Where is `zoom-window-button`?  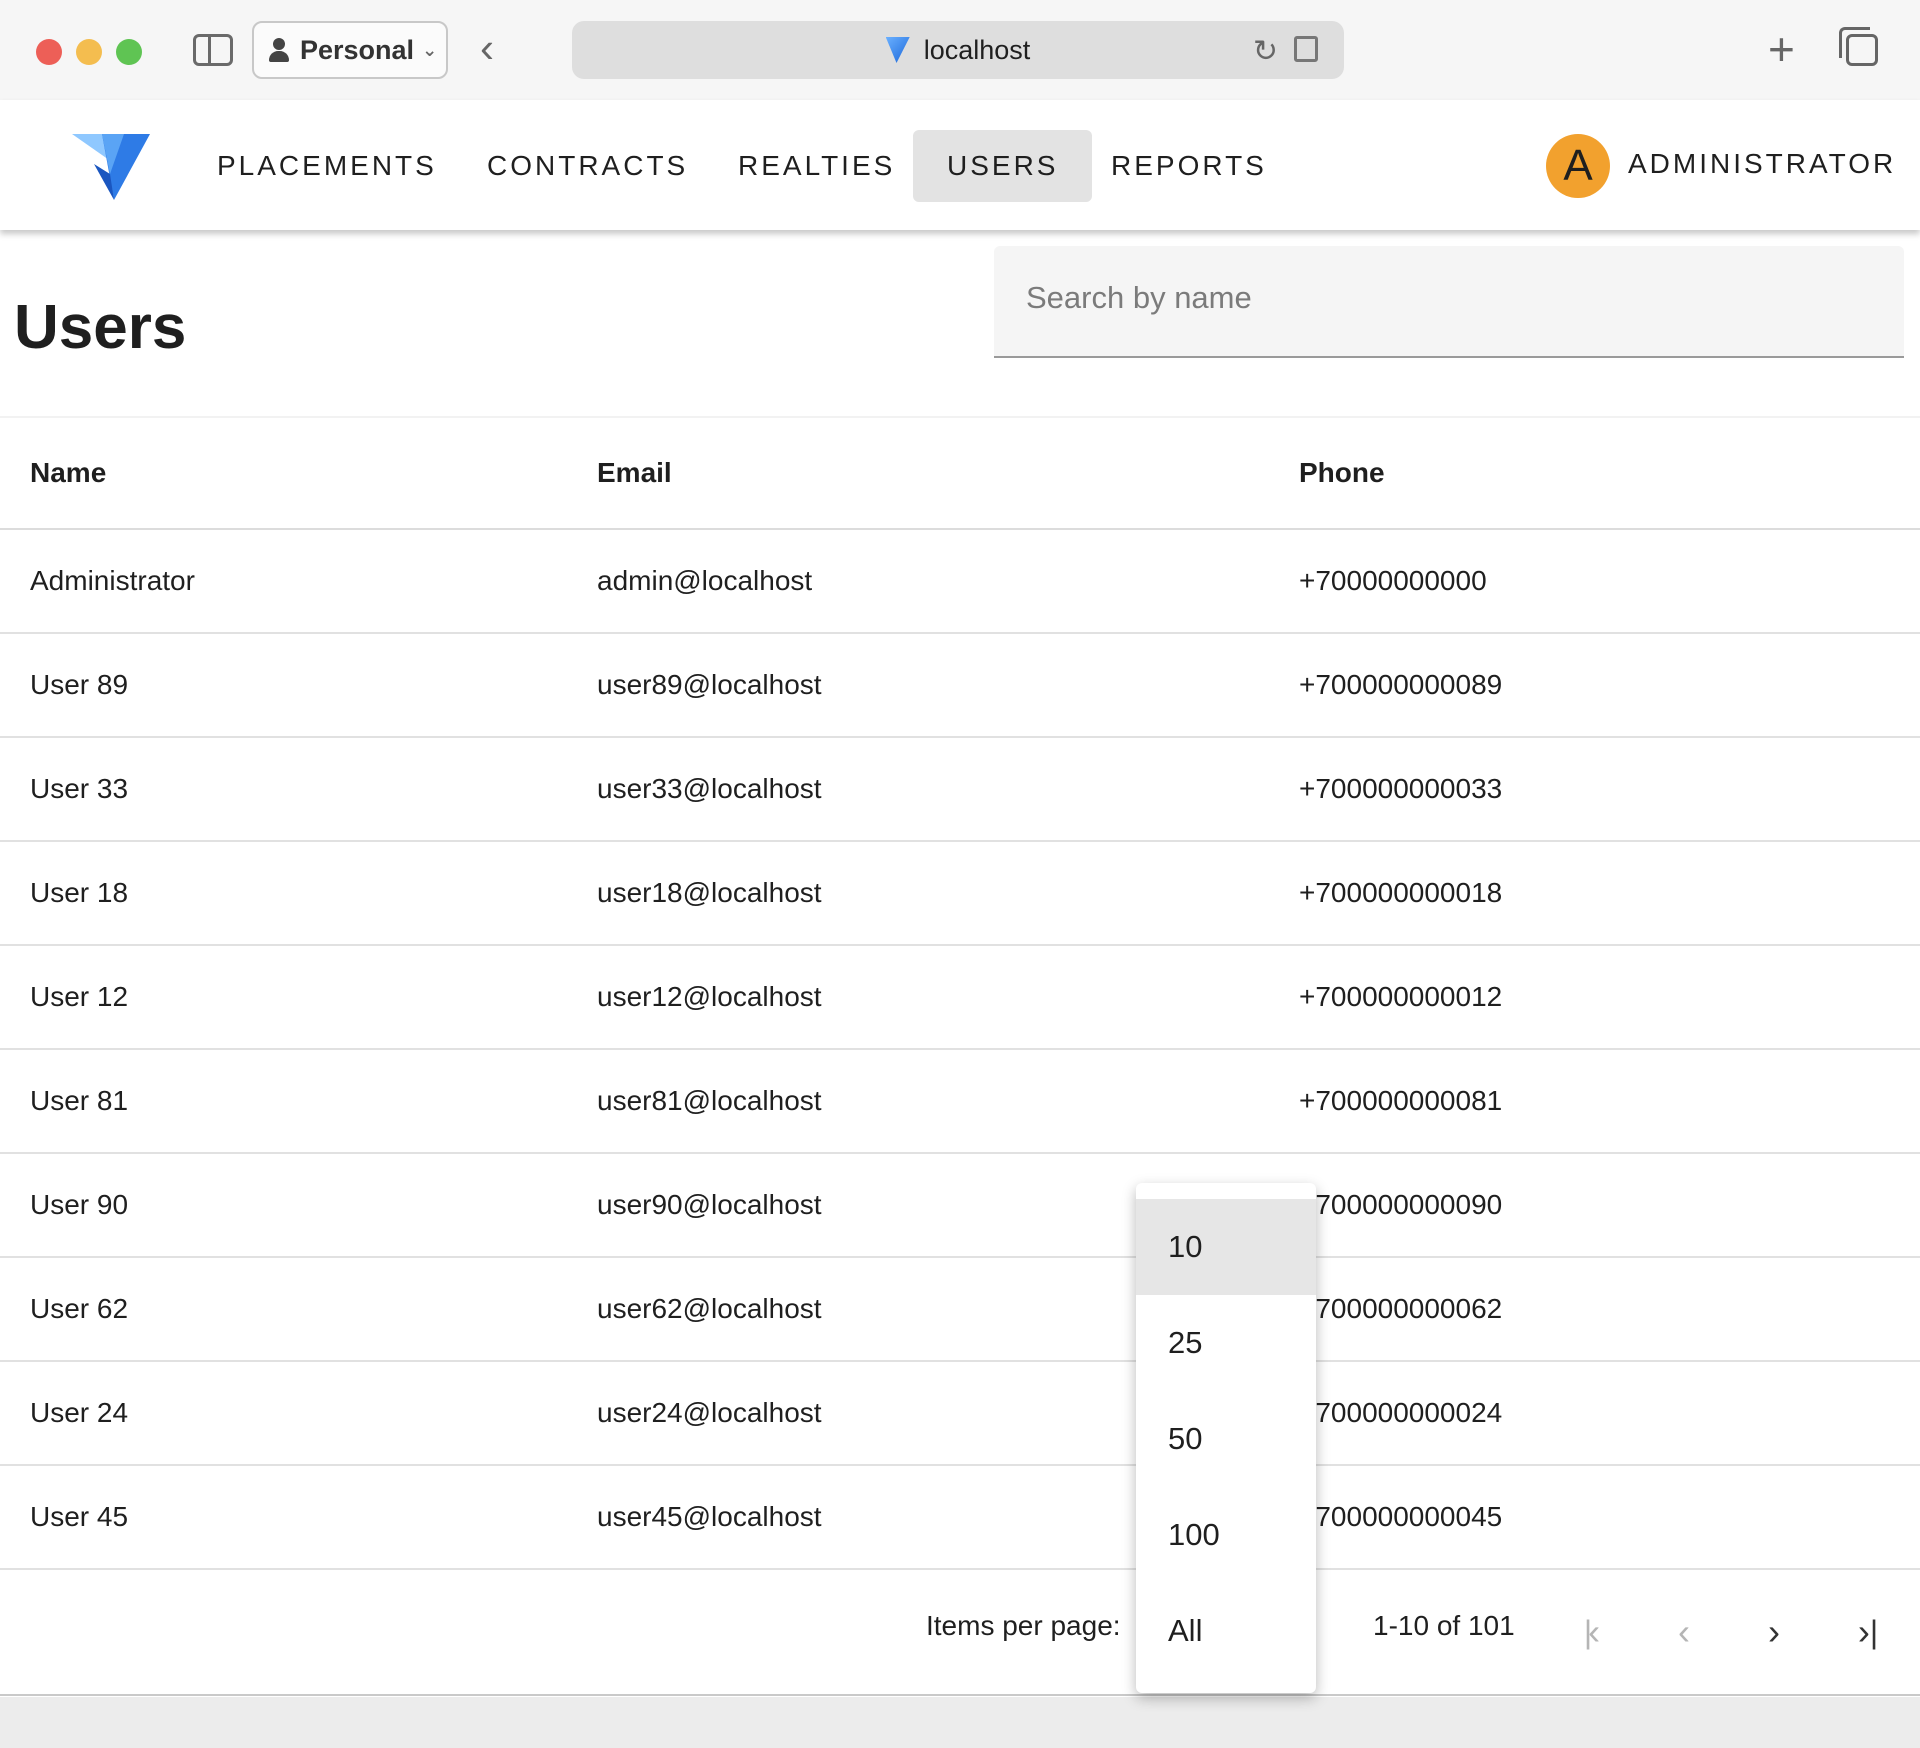
zoom-window-button is located at coordinates (129, 52).